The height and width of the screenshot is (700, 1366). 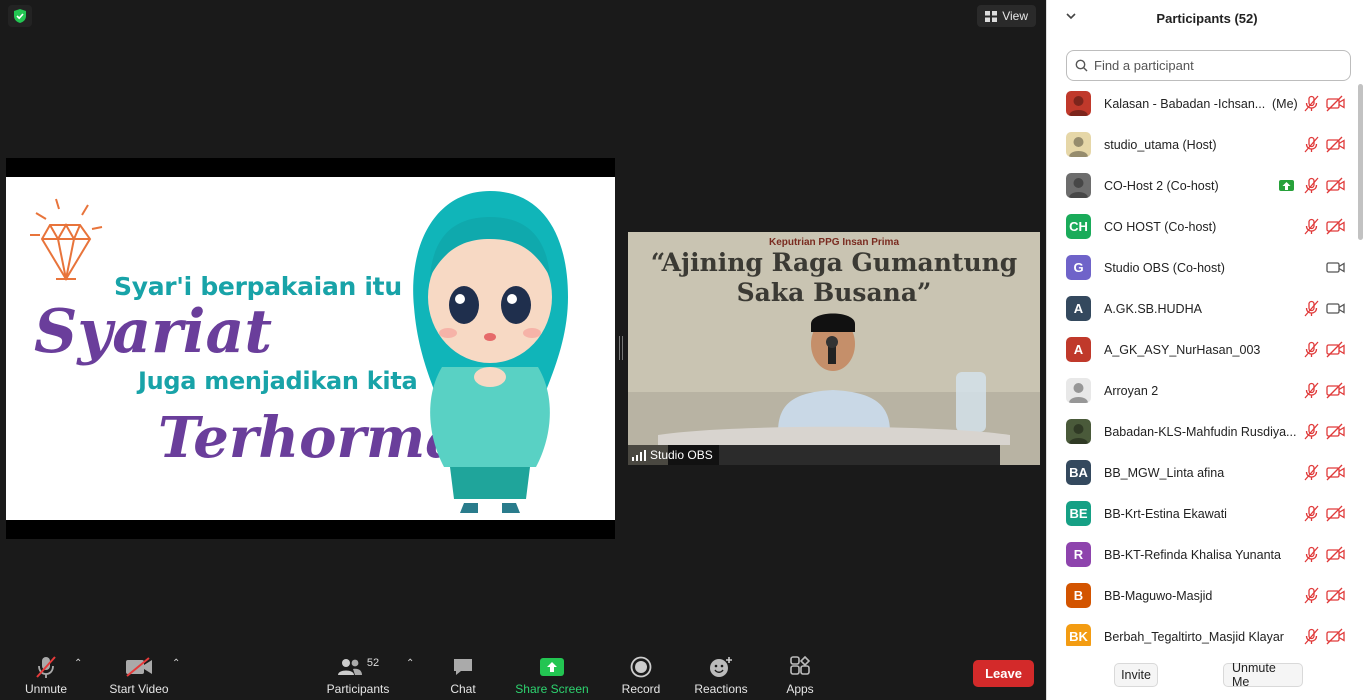 I want to click on participants-label: Participants, so click(x=358, y=689).